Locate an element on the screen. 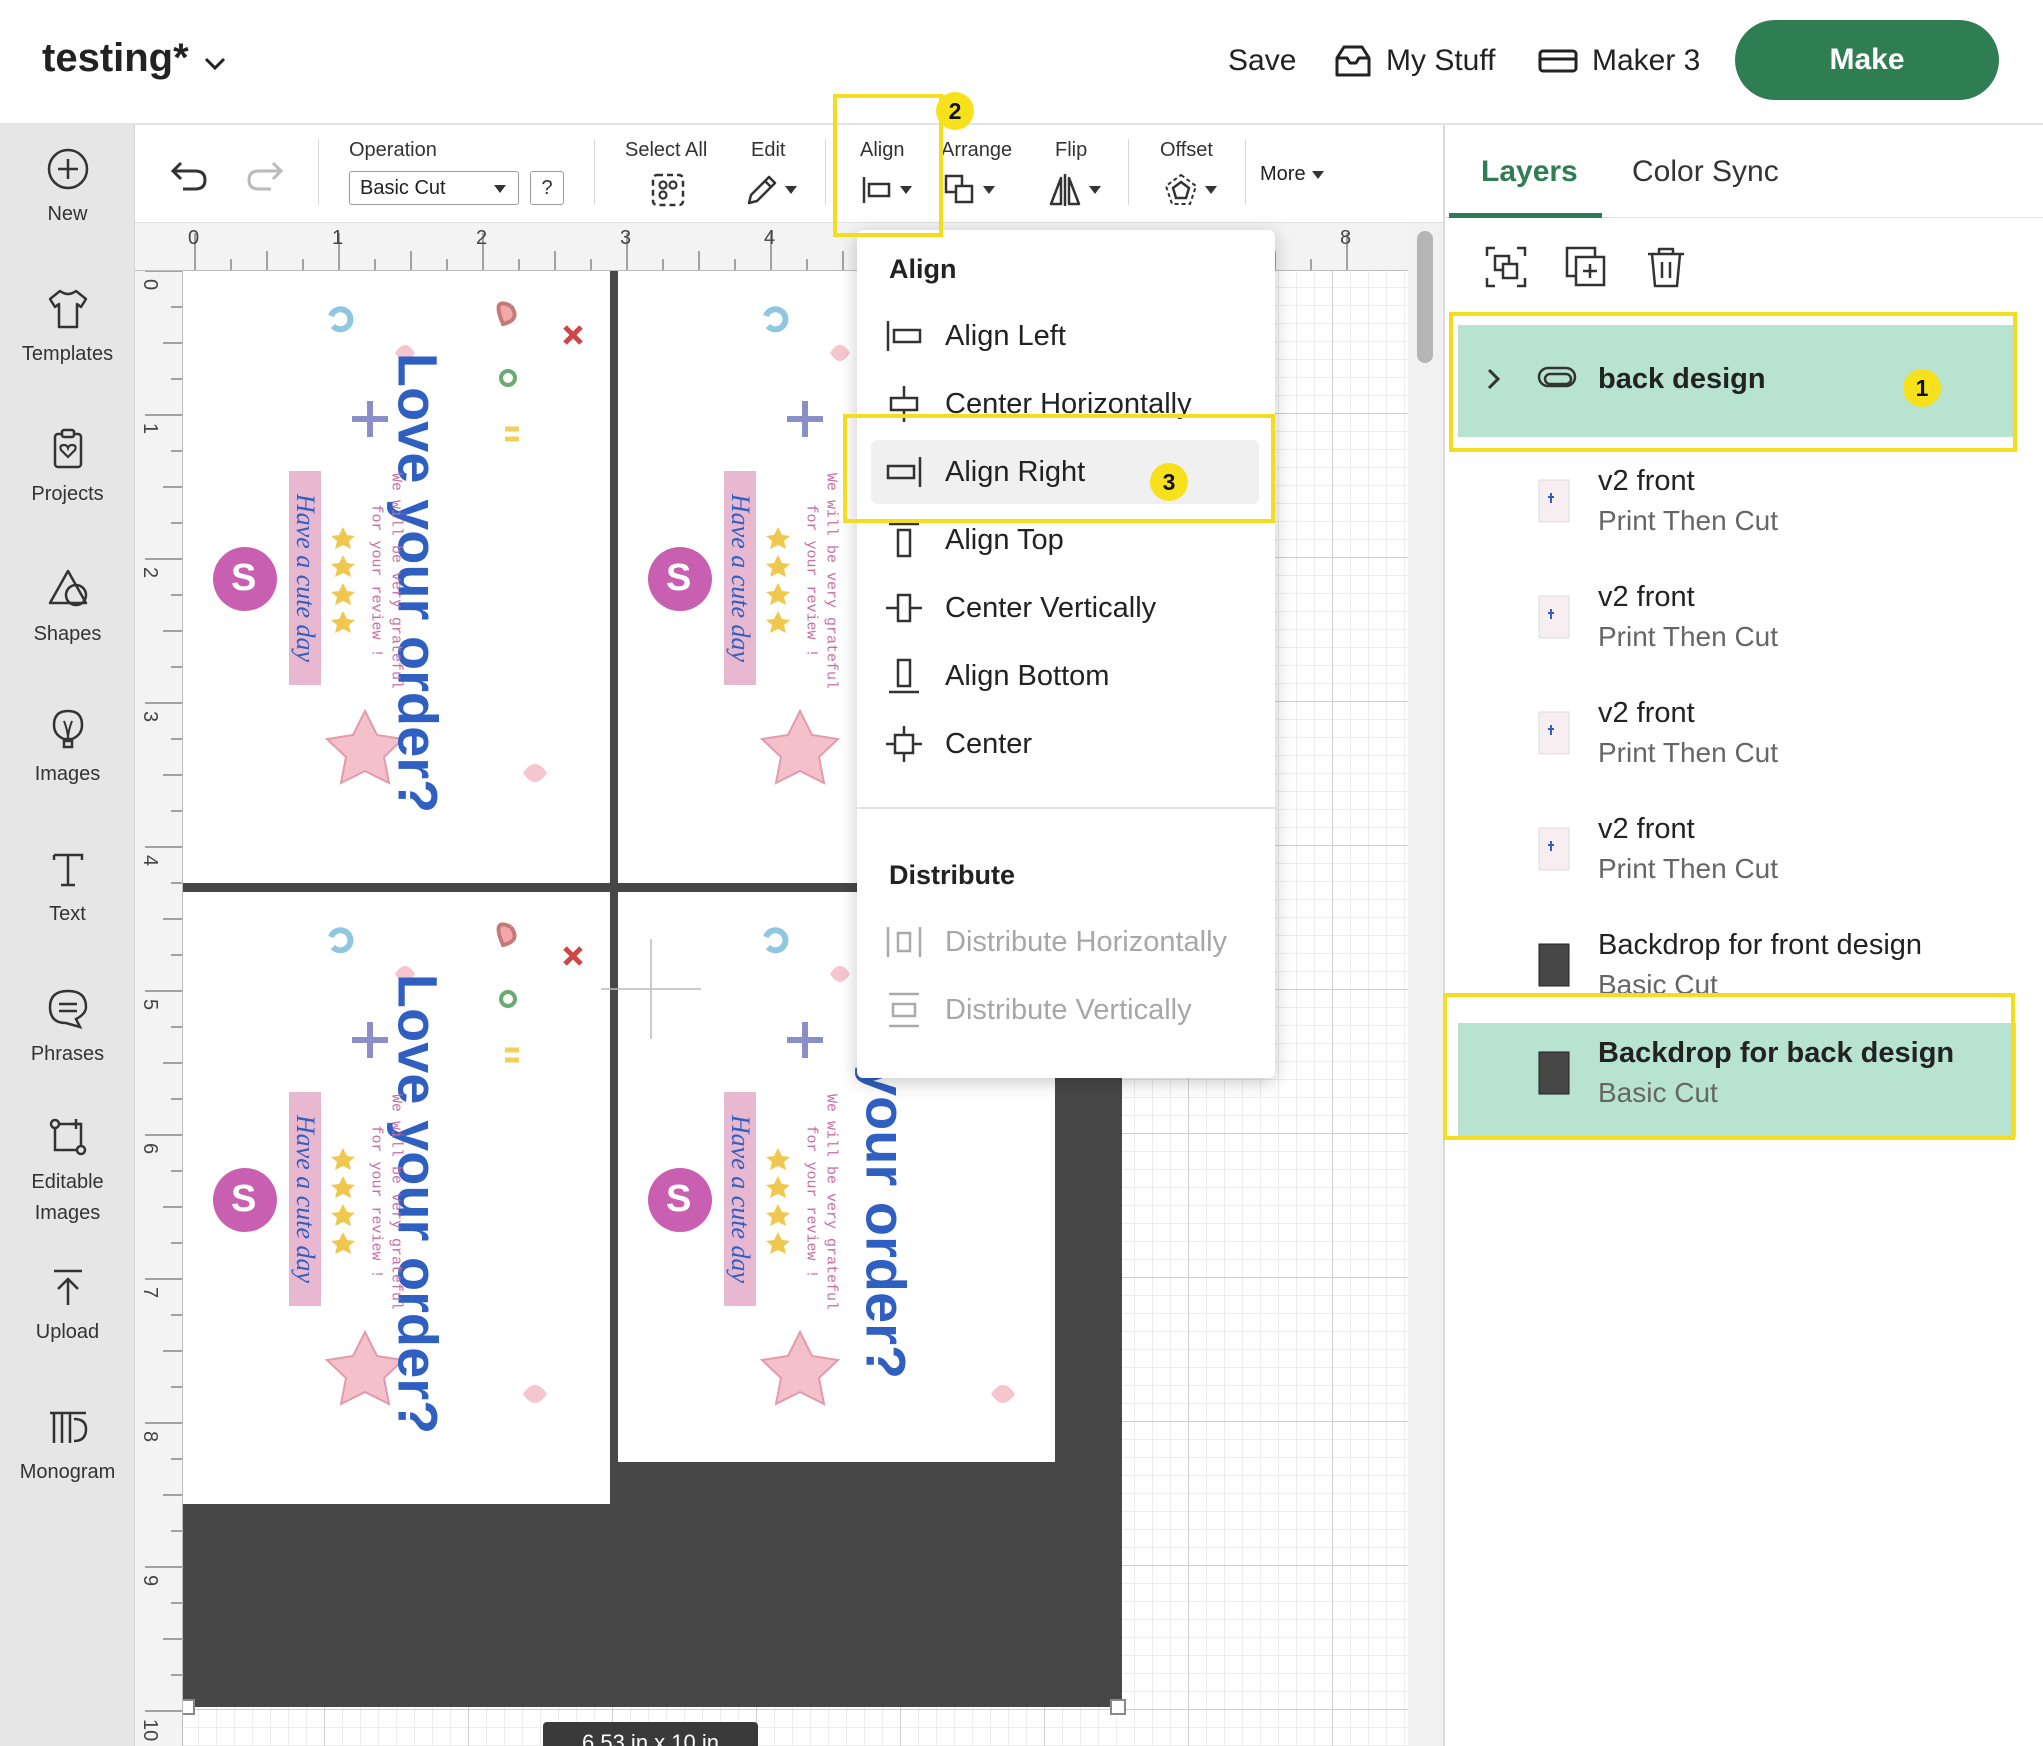 The width and height of the screenshot is (2043, 1746). sidebar-item-monogram: Monogram is located at coordinates (67, 1446).